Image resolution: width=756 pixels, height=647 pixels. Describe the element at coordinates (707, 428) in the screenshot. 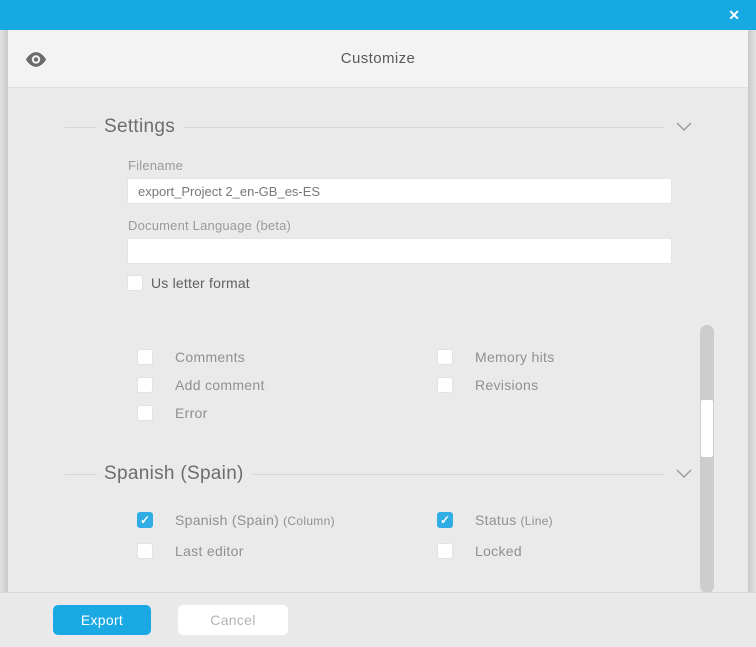

I see `scrollbar-thumb` at that location.